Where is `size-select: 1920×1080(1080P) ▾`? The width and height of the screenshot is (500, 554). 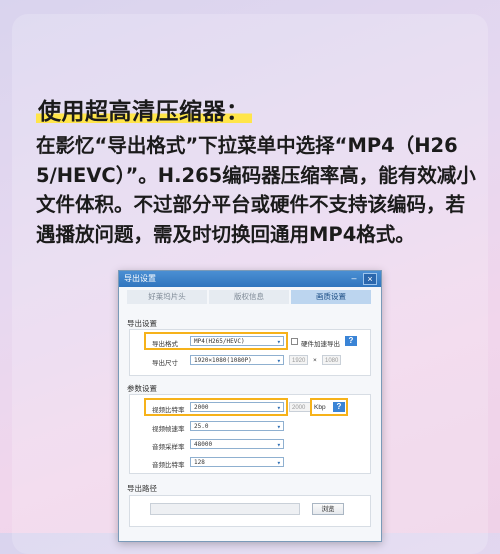
size-select: 1920×1080(1080P) ▾ is located at coordinates (237, 360).